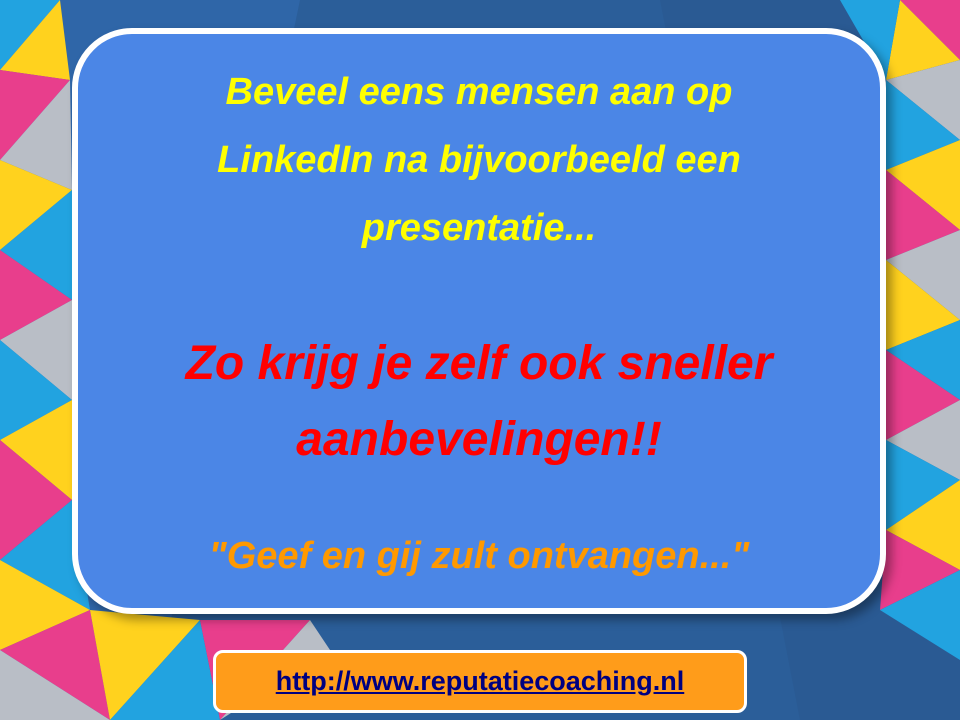  What do you see at coordinates (479, 92) in the screenshot?
I see `intro-line: Beveel eens mensen aan op` at bounding box center [479, 92].